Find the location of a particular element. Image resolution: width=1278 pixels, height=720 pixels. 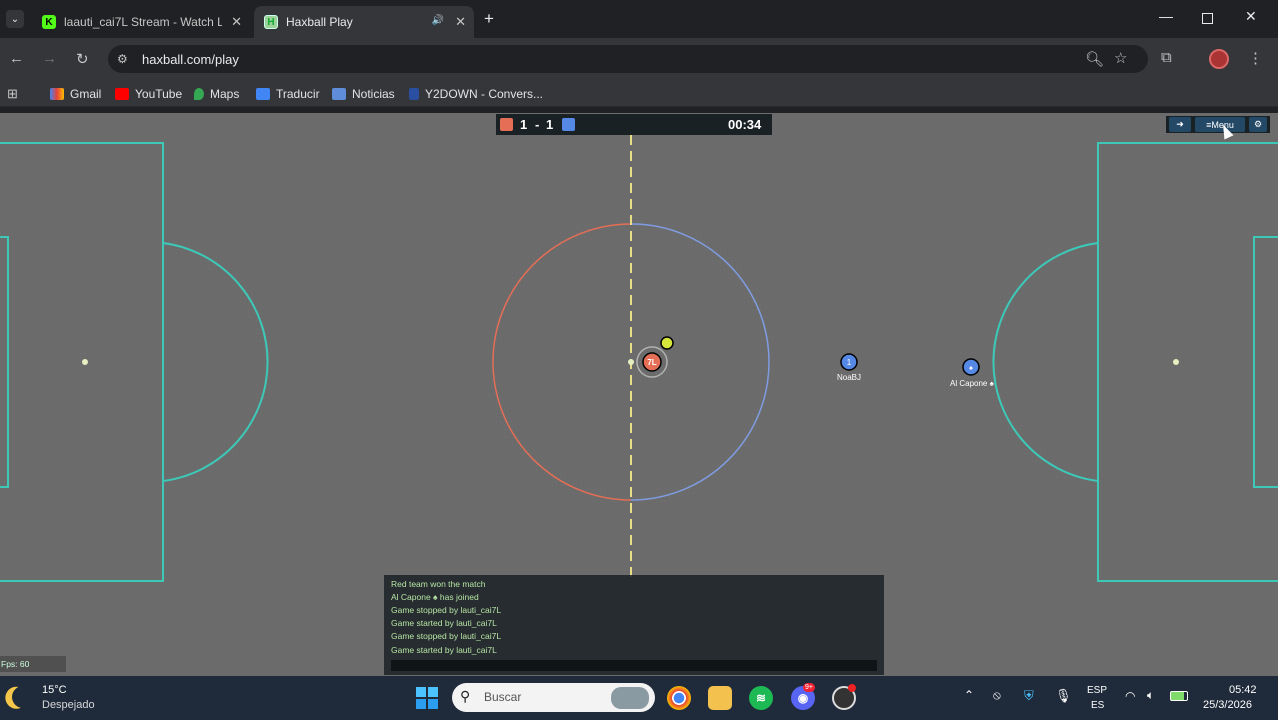

game-timer: 00:34 is located at coordinates (745, 124).